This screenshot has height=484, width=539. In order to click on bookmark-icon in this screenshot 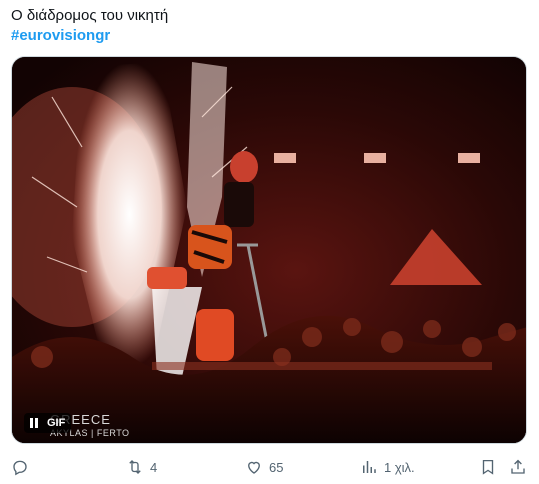, I will do `click(488, 467)`.